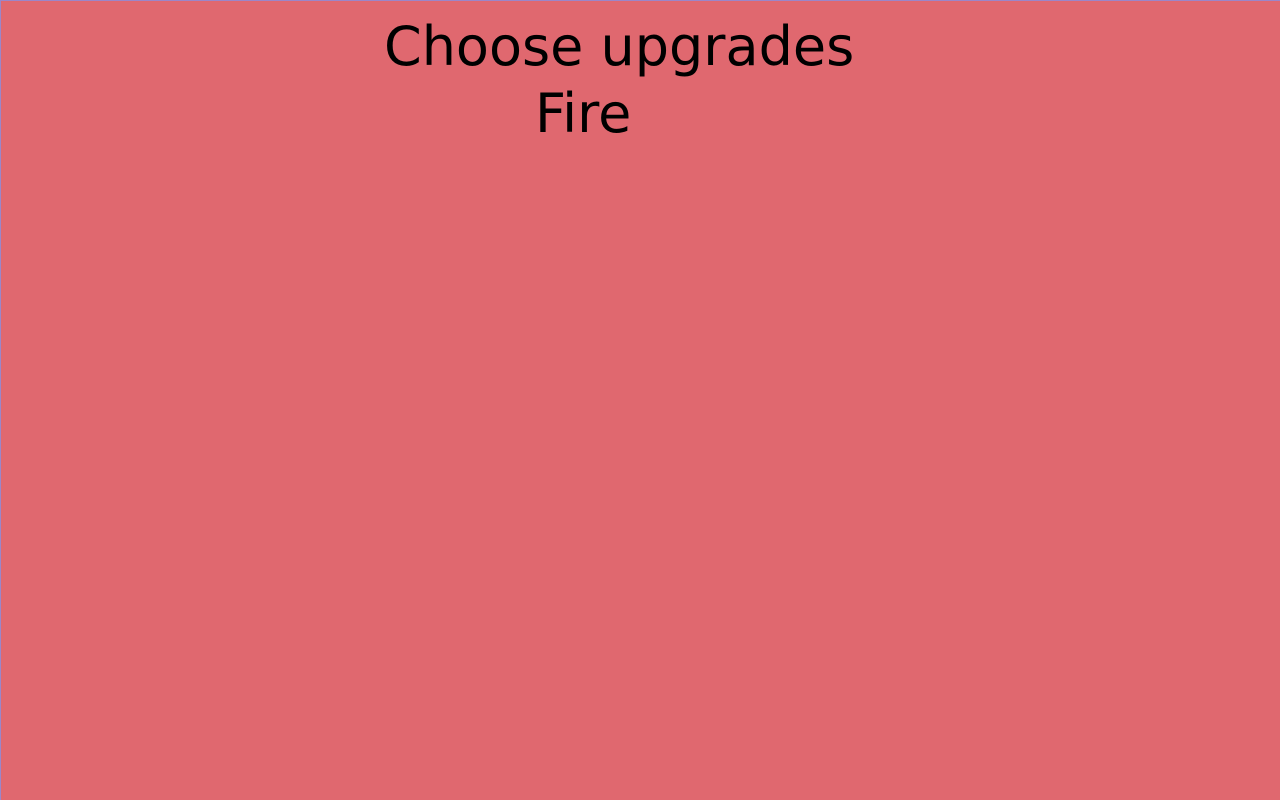 The width and height of the screenshot is (1280, 800). What do you see at coordinates (619, 46) in the screenshot?
I see `page-title: Choose upgrades` at bounding box center [619, 46].